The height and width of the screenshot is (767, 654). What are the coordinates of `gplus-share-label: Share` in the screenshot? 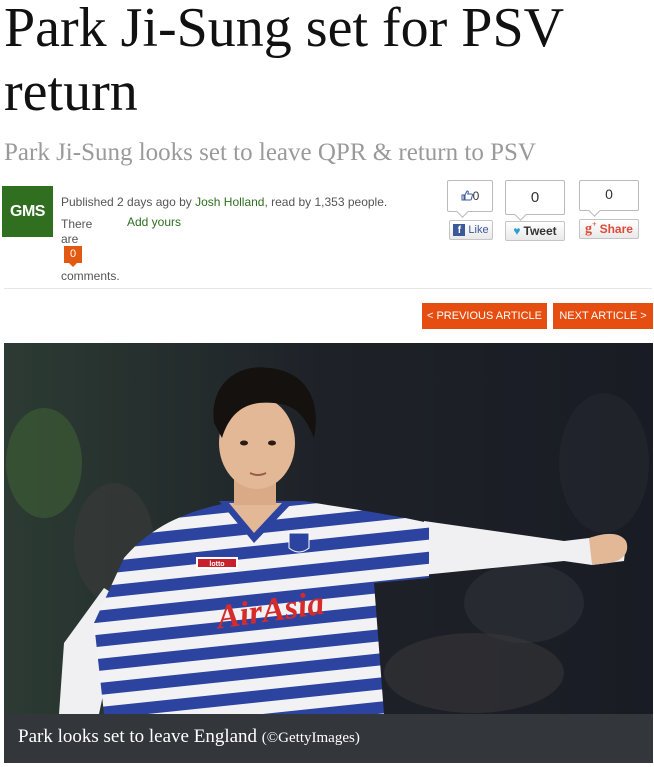 It's located at (616, 229).